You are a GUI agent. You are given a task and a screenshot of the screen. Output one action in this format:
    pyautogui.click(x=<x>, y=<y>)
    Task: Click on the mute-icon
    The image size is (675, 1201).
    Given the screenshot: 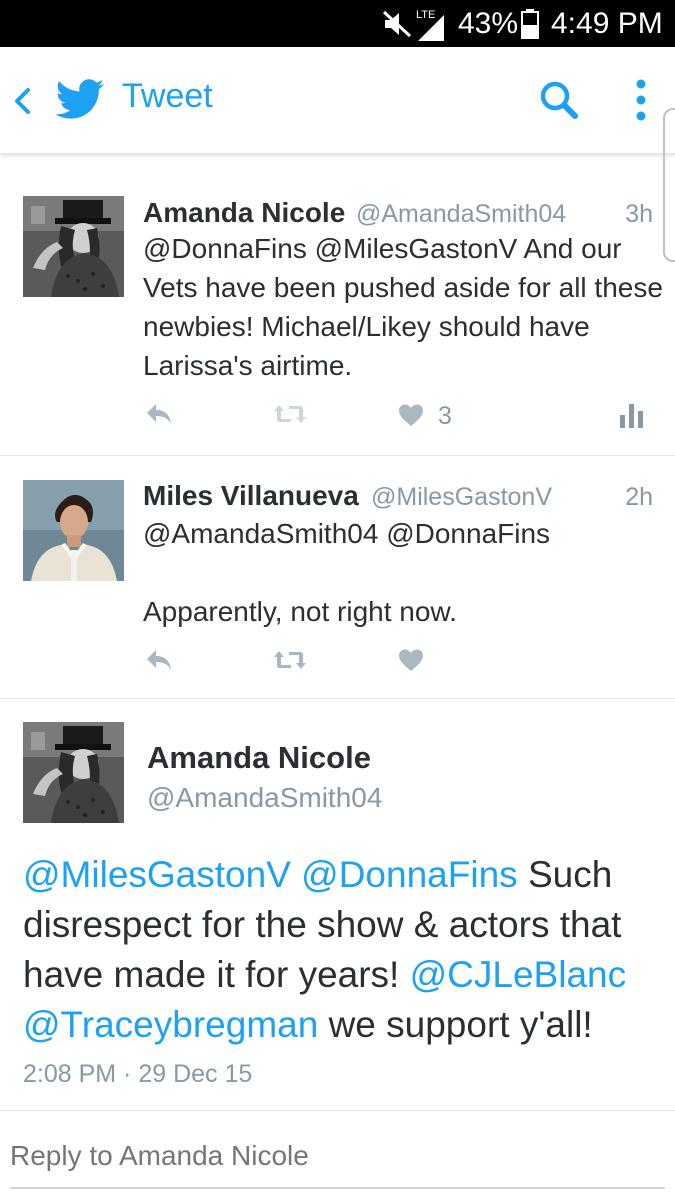 What is the action you would take?
    pyautogui.click(x=398, y=23)
    